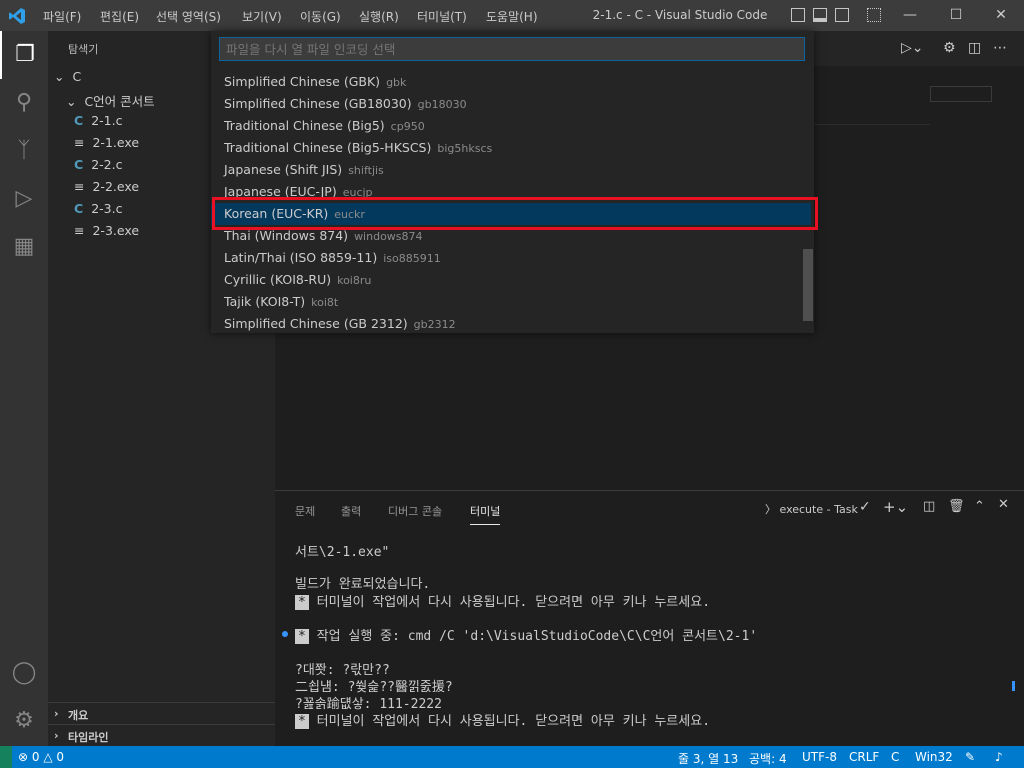  Describe the element at coordinates (842, 15) in the screenshot. I see `toggle-secondary-sidebar-icon` at that location.